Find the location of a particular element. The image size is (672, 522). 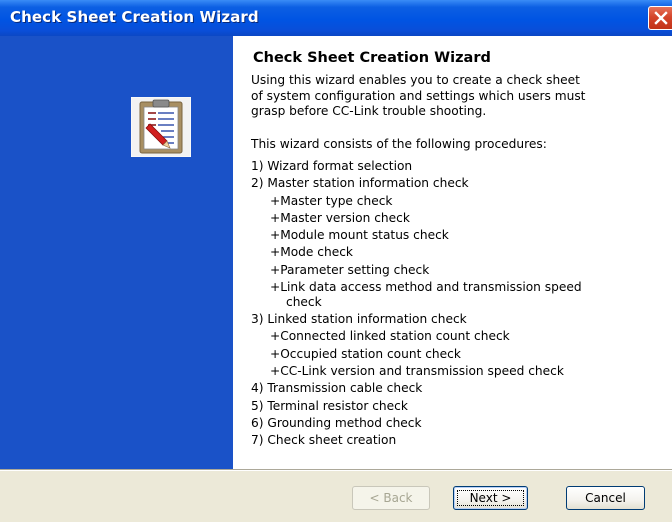

procedure-step: 7) Check sheet creation is located at coordinates (324, 440).